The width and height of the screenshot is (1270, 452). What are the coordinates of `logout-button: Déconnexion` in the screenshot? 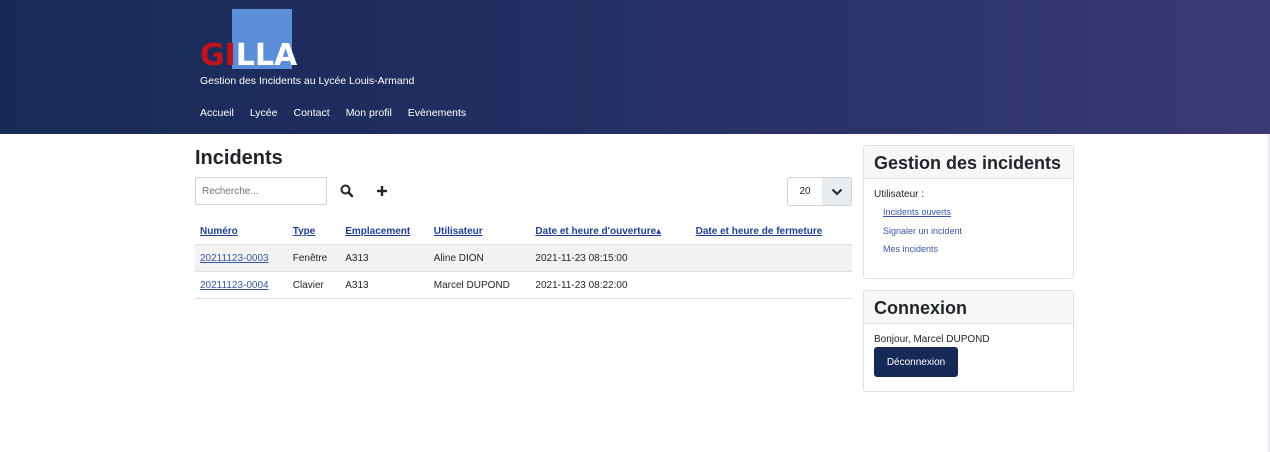 It's located at (916, 362).